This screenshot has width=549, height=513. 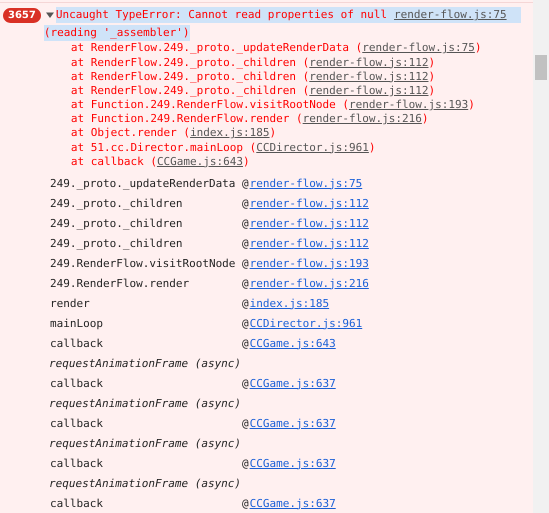 I want to click on scrollbar-thumb, so click(x=541, y=67).